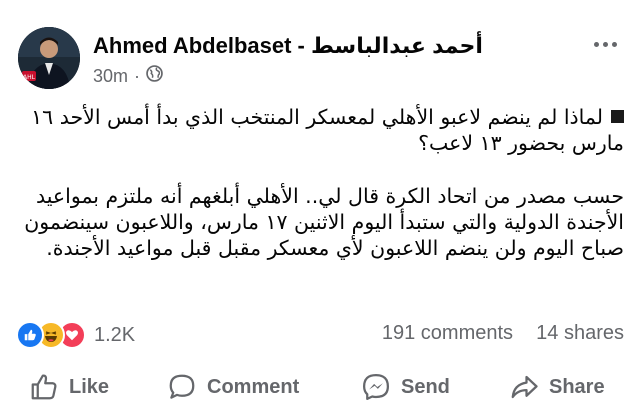 This screenshot has height=411, width=640. Describe the element at coordinates (577, 386) in the screenshot. I see `share-label: Share` at that location.